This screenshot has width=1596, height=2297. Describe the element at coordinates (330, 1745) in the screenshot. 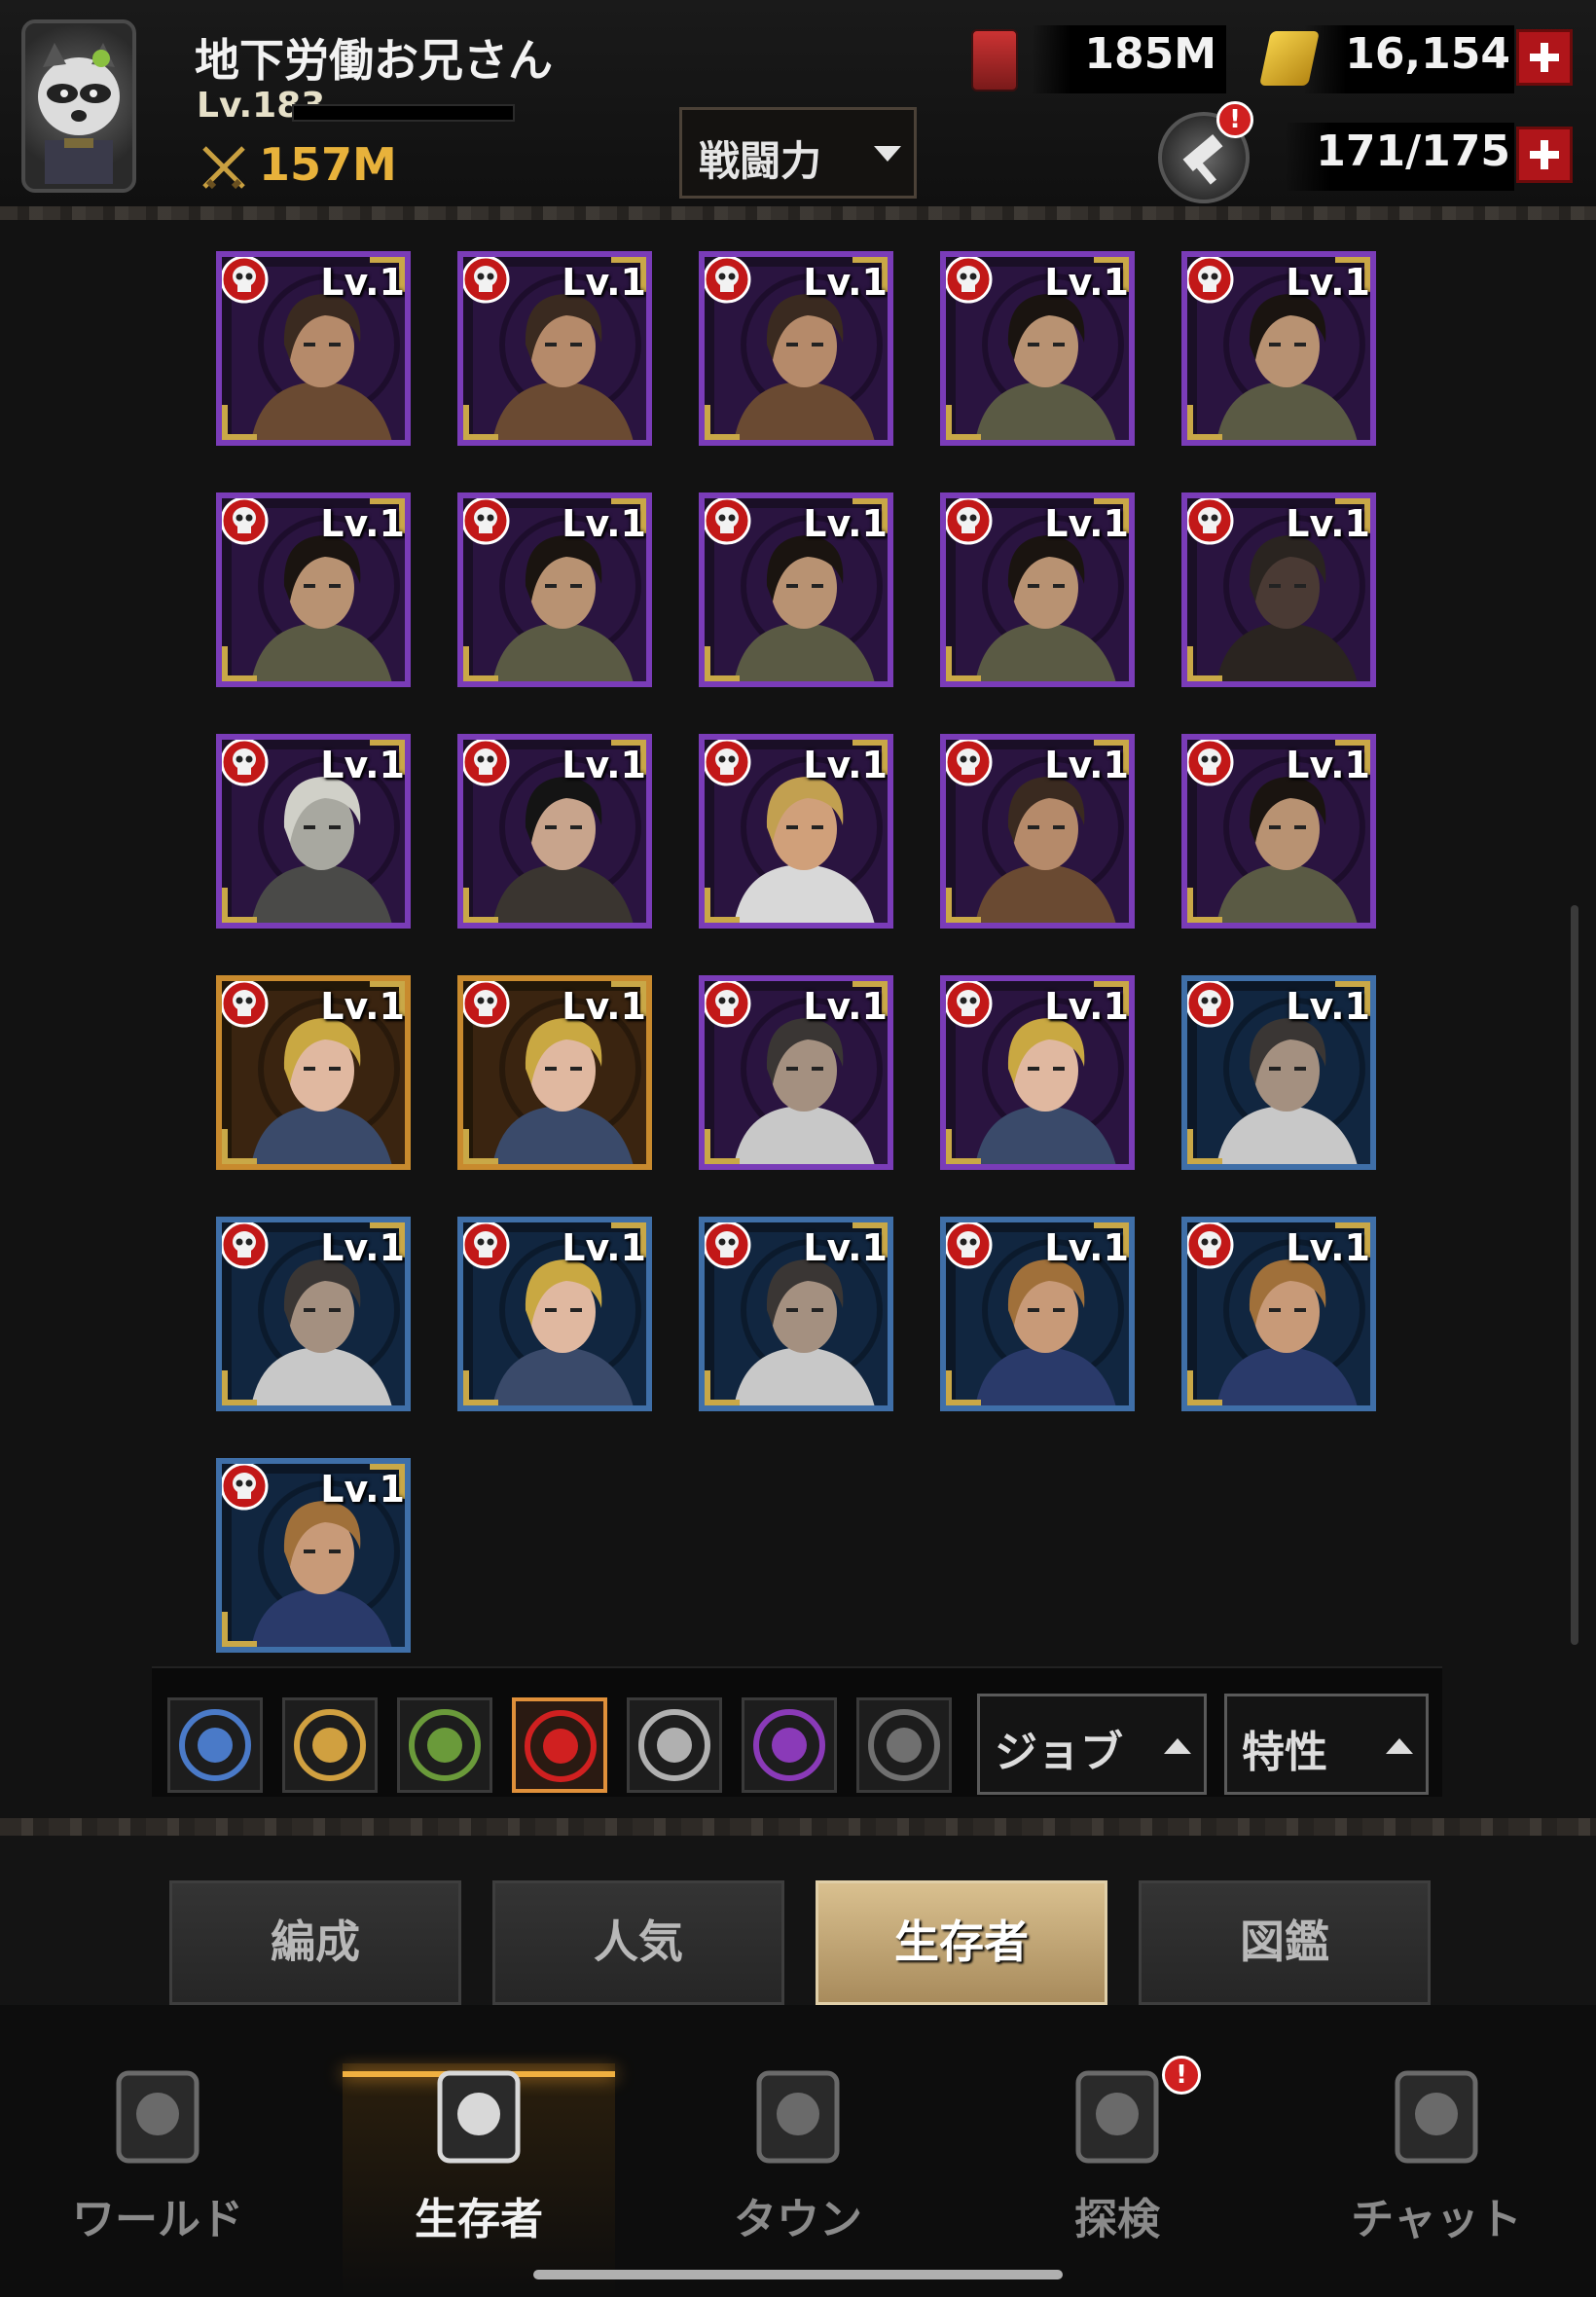

I see `tiger-faction-icon` at that location.